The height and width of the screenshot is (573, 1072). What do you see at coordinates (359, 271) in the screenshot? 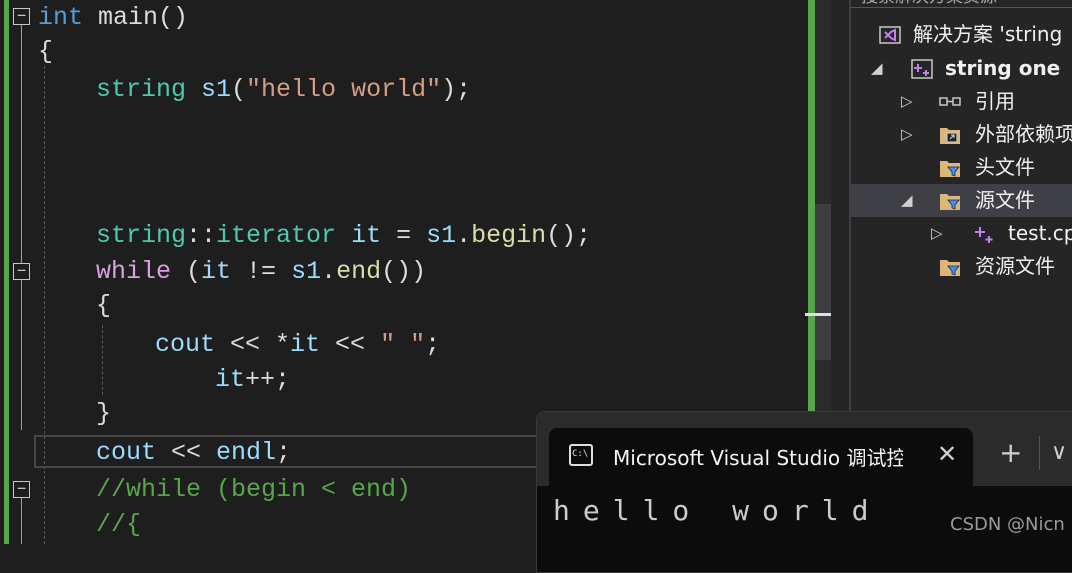
I see `function-token: end` at bounding box center [359, 271].